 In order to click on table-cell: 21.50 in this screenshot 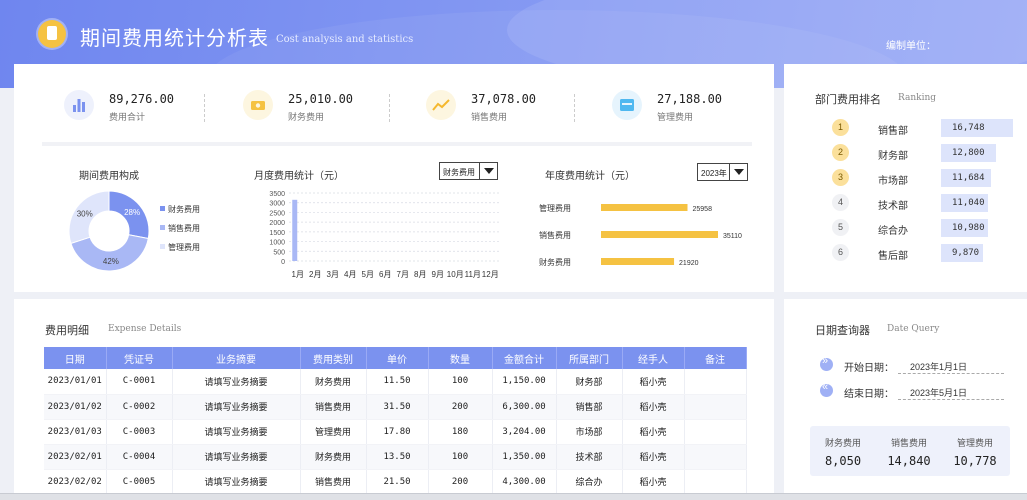, I will do `click(397, 482)`.